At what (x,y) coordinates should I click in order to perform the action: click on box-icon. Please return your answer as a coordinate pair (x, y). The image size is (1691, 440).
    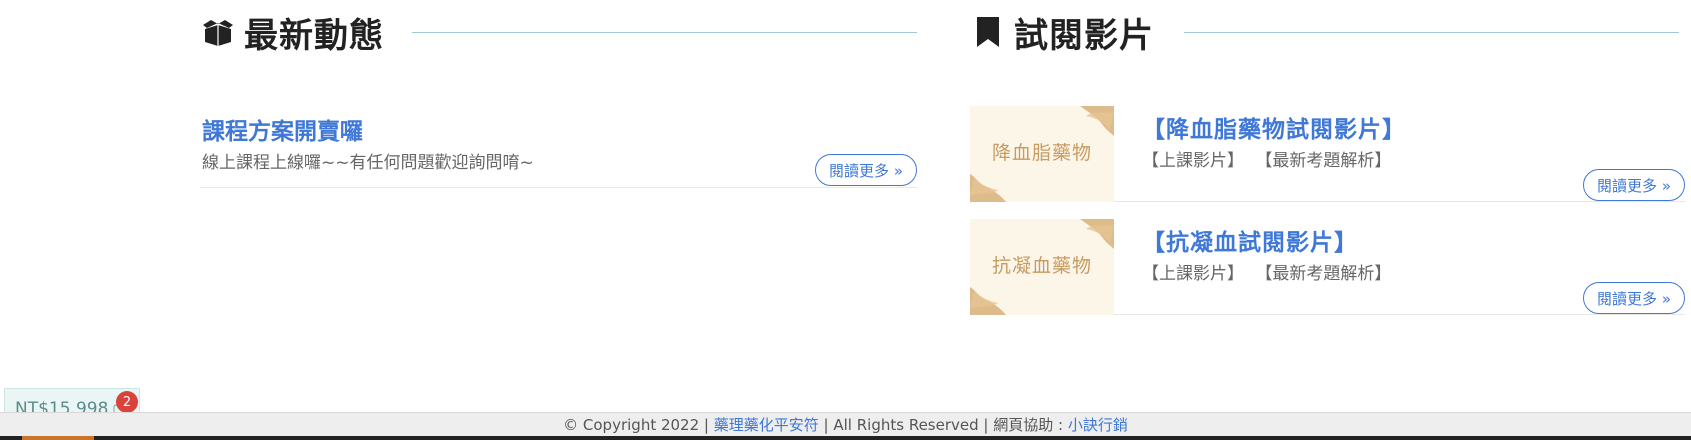
    Looking at the image, I should click on (218, 32).